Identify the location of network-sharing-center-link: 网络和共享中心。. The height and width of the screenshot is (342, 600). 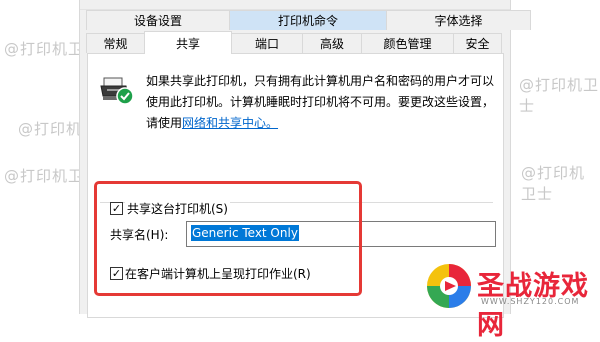
(230, 123).